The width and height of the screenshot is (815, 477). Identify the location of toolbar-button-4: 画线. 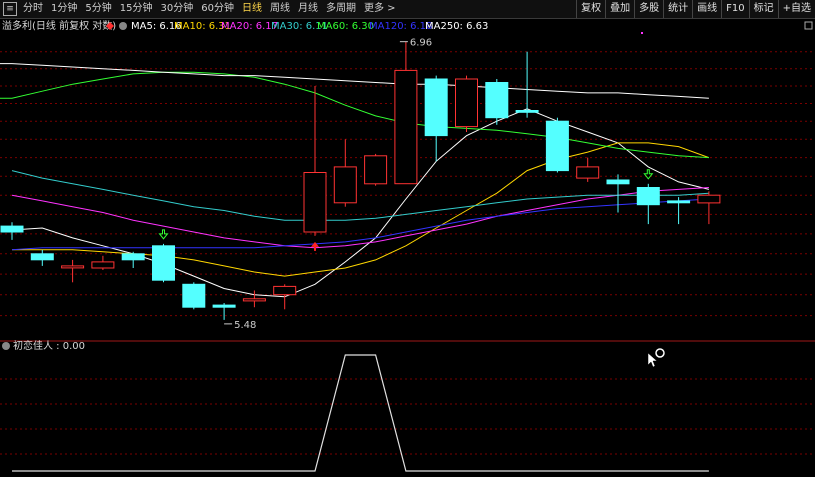
(706, 9).